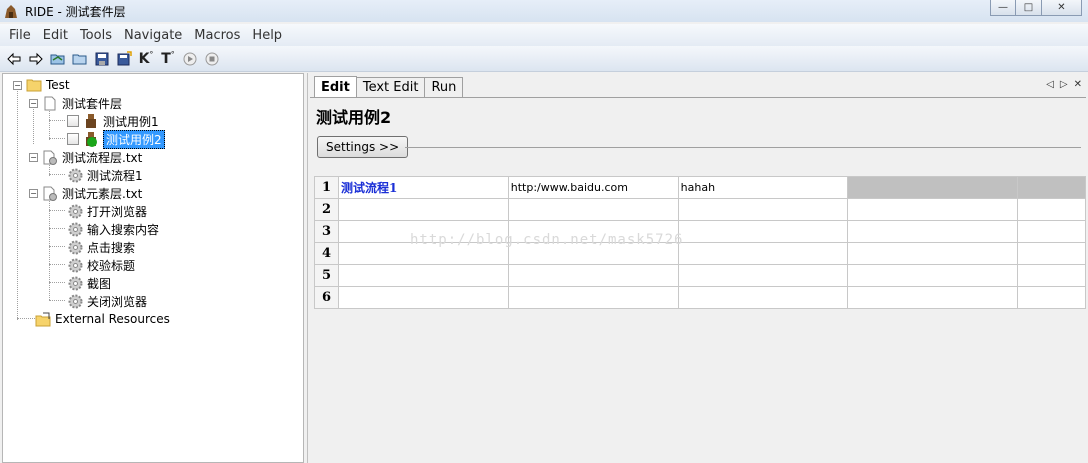 This screenshot has height=463, width=1088. What do you see at coordinates (363, 147) in the screenshot?
I see `settings-button: Settings >>` at bounding box center [363, 147].